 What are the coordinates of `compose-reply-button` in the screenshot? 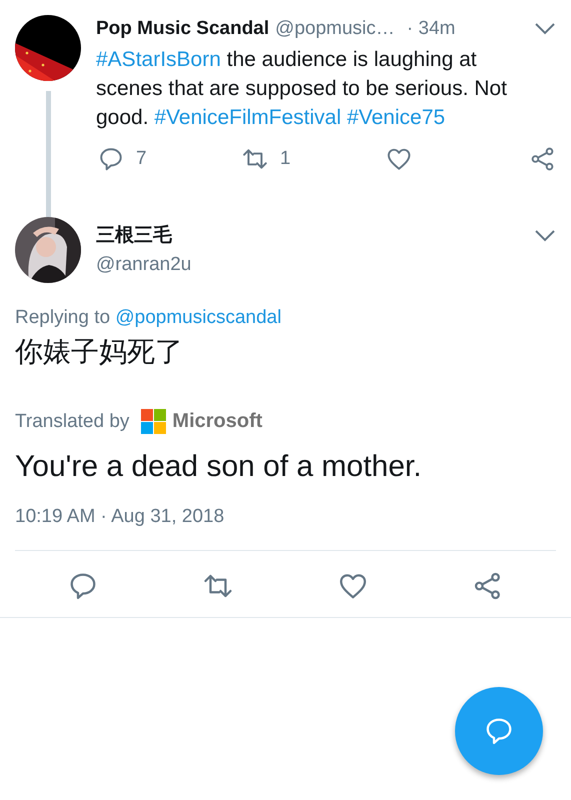 It's located at (499, 731).